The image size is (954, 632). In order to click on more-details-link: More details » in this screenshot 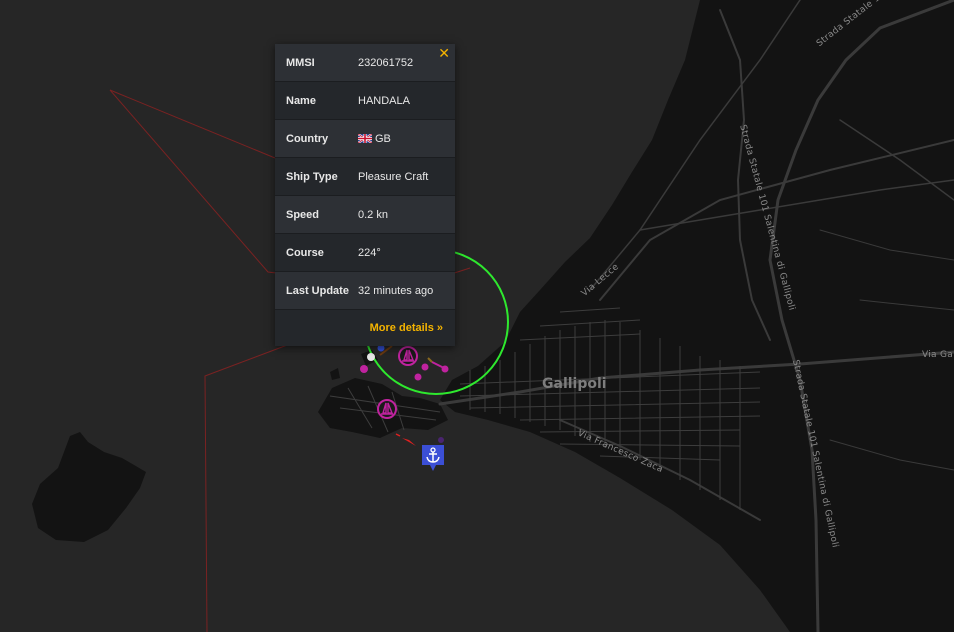, I will do `click(406, 328)`.